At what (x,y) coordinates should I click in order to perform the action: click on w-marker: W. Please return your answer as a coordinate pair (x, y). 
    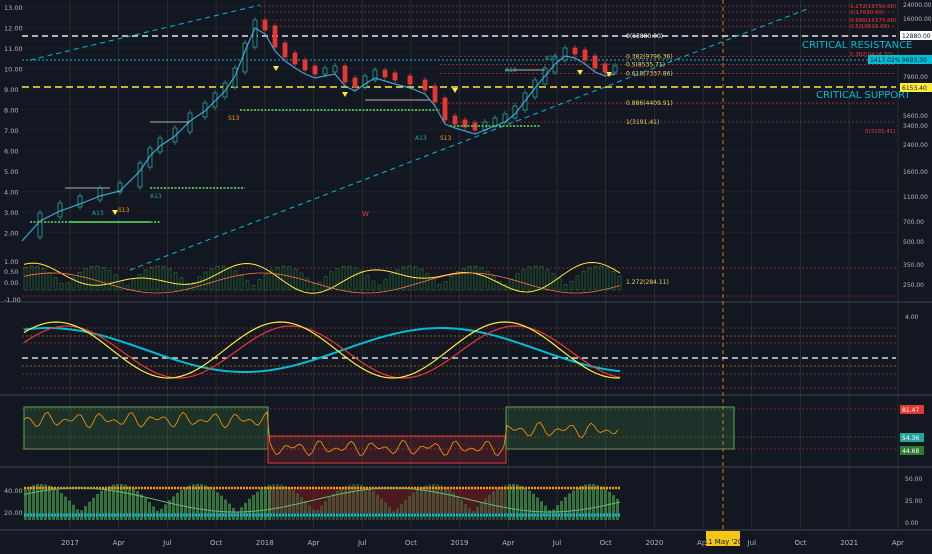
    Looking at the image, I should click on (365, 214).